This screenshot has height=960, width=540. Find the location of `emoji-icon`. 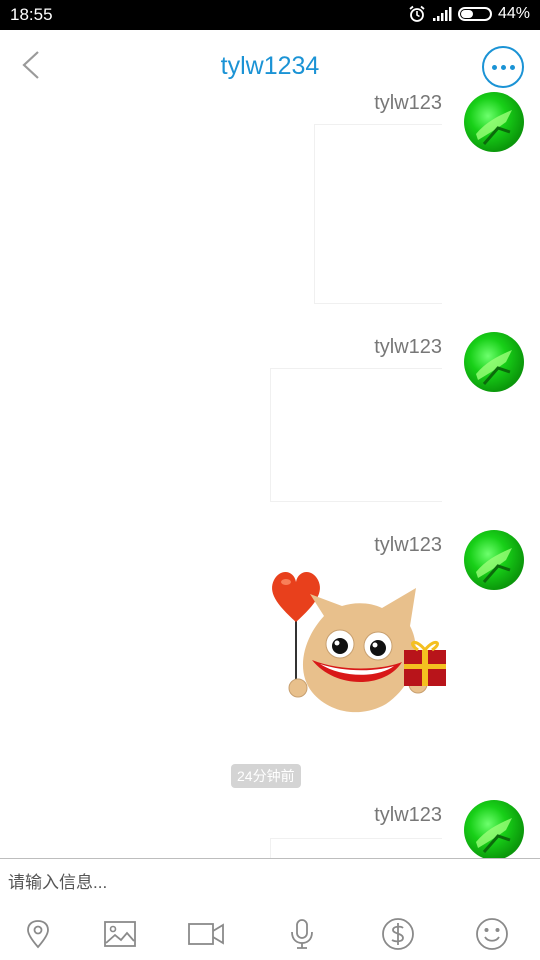

emoji-icon is located at coordinates (492, 934).